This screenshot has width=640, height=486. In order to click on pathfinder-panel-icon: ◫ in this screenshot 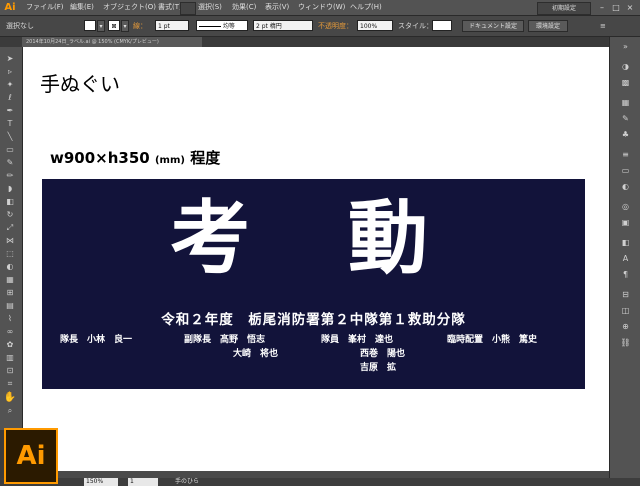, I will do `click(625, 310)`.